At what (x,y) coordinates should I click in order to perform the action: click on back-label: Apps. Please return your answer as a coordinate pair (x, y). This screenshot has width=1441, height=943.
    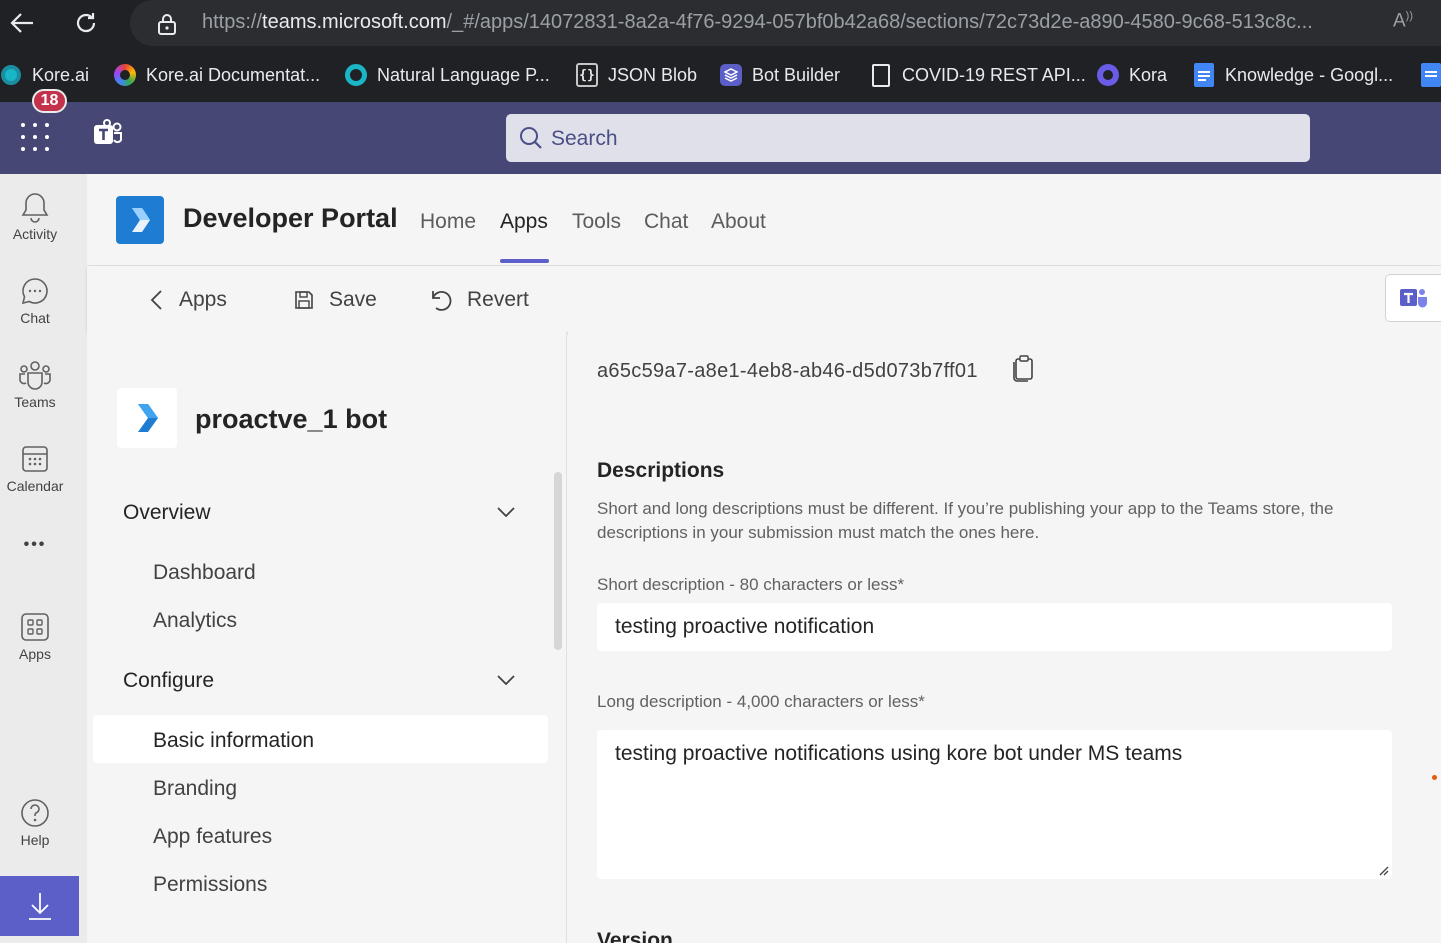
    Looking at the image, I should click on (203, 299).